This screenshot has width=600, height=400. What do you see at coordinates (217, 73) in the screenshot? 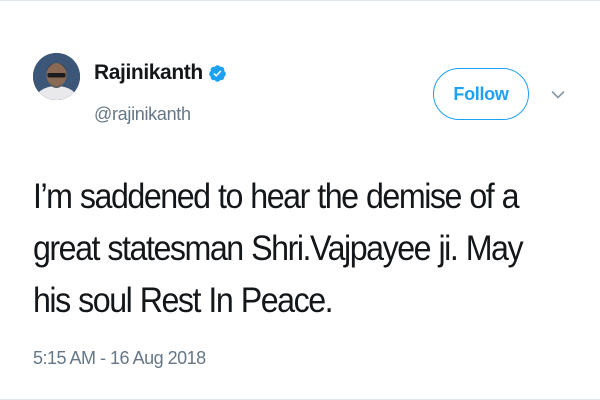
I see `verified-badge-icon` at bounding box center [217, 73].